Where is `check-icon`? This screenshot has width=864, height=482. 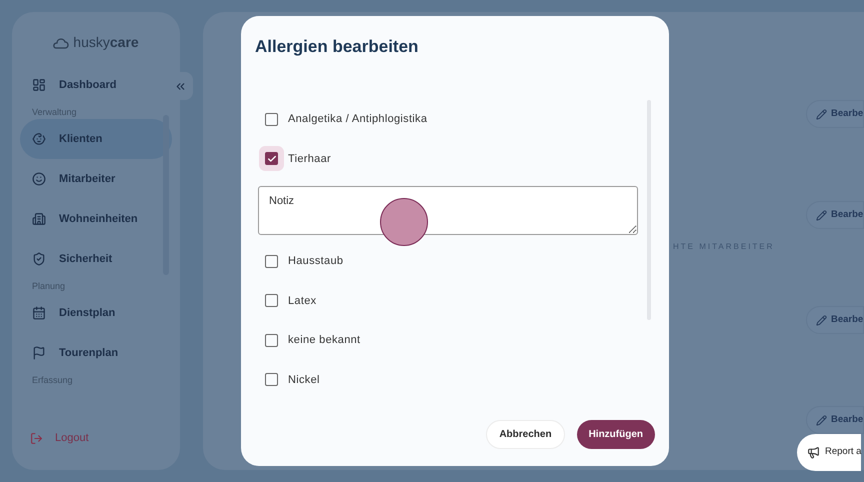
check-icon is located at coordinates (271, 159).